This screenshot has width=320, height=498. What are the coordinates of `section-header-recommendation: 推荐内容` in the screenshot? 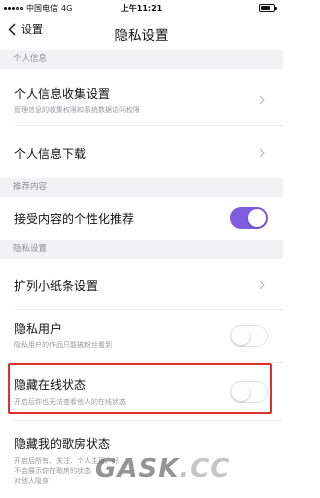 It's located at (141, 187).